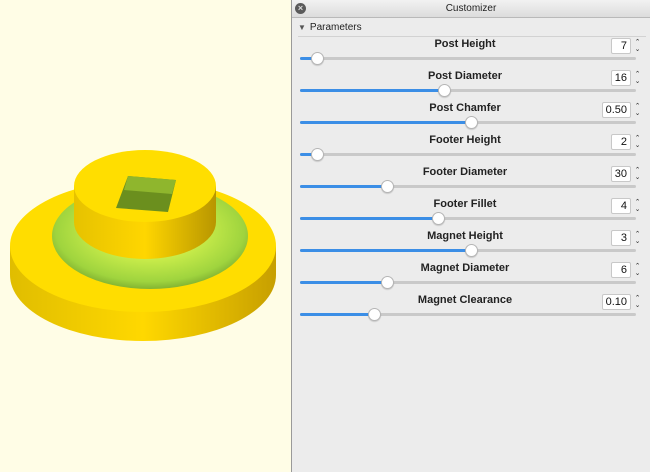 The height and width of the screenshot is (472, 650). Describe the element at coordinates (616, 302) in the screenshot. I see `magnet-clearance-value: 0.10` at that location.